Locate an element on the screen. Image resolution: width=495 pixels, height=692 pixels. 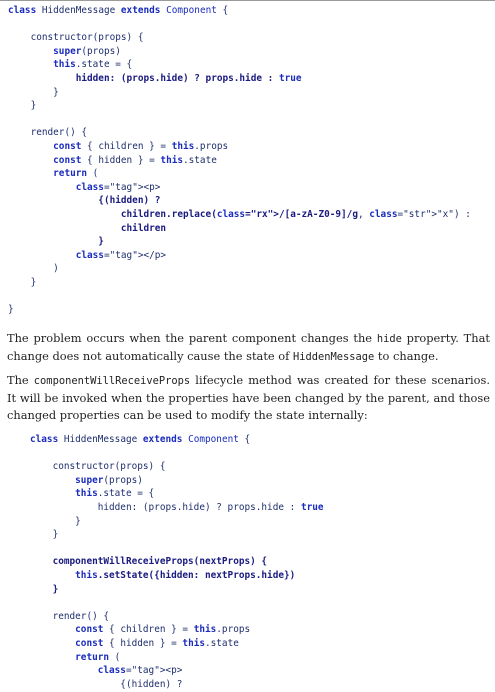
code-line: children is located at coordinates (87, 228).